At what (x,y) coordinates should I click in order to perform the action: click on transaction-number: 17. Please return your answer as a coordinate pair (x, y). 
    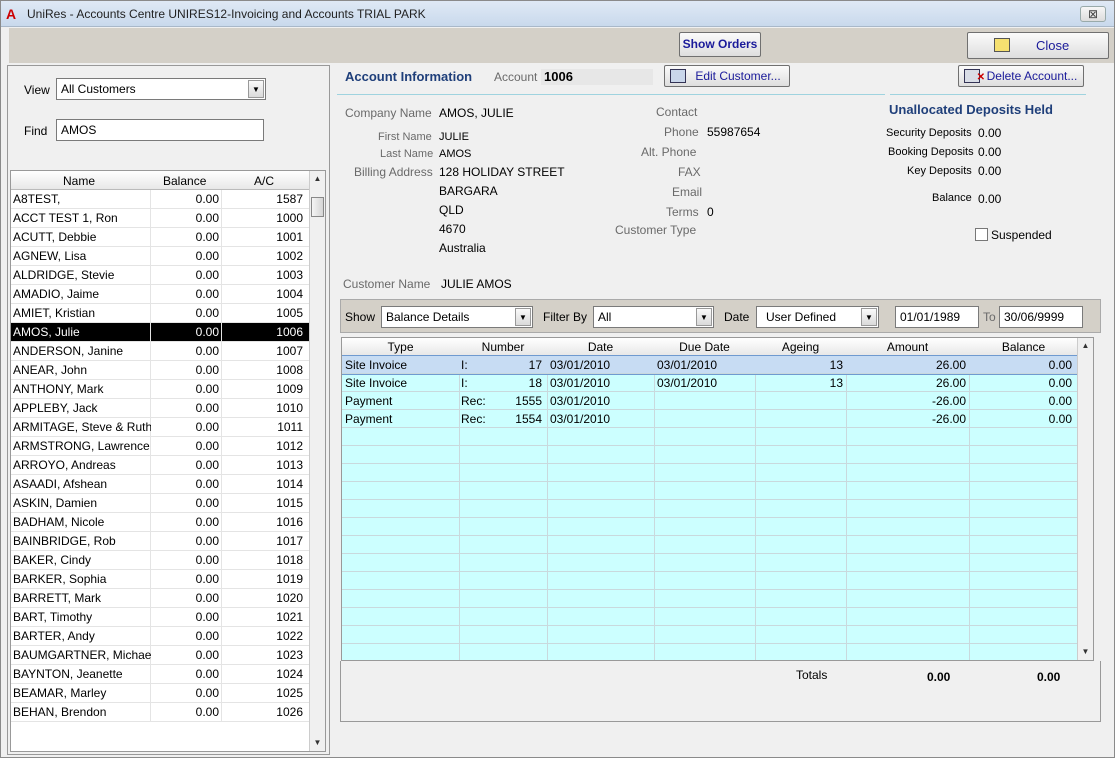
    Looking at the image, I should click on (535, 365).